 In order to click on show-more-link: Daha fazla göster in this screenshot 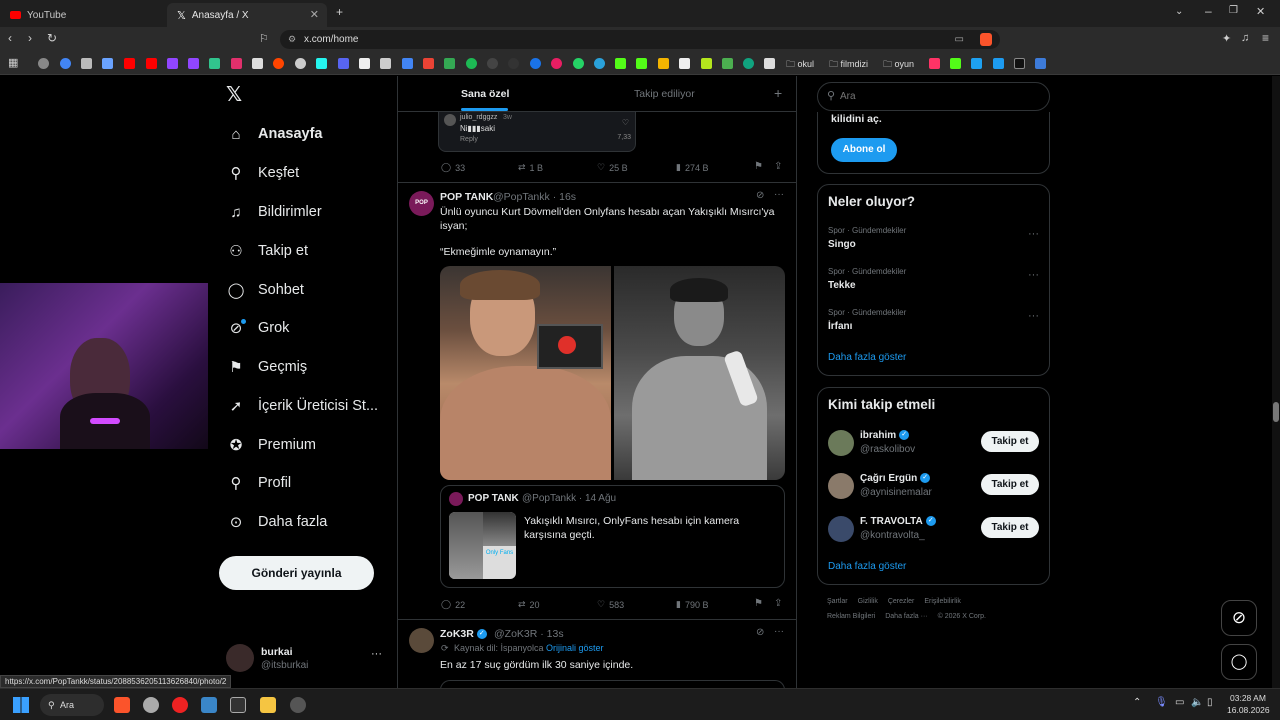, I will do `click(867, 357)`.